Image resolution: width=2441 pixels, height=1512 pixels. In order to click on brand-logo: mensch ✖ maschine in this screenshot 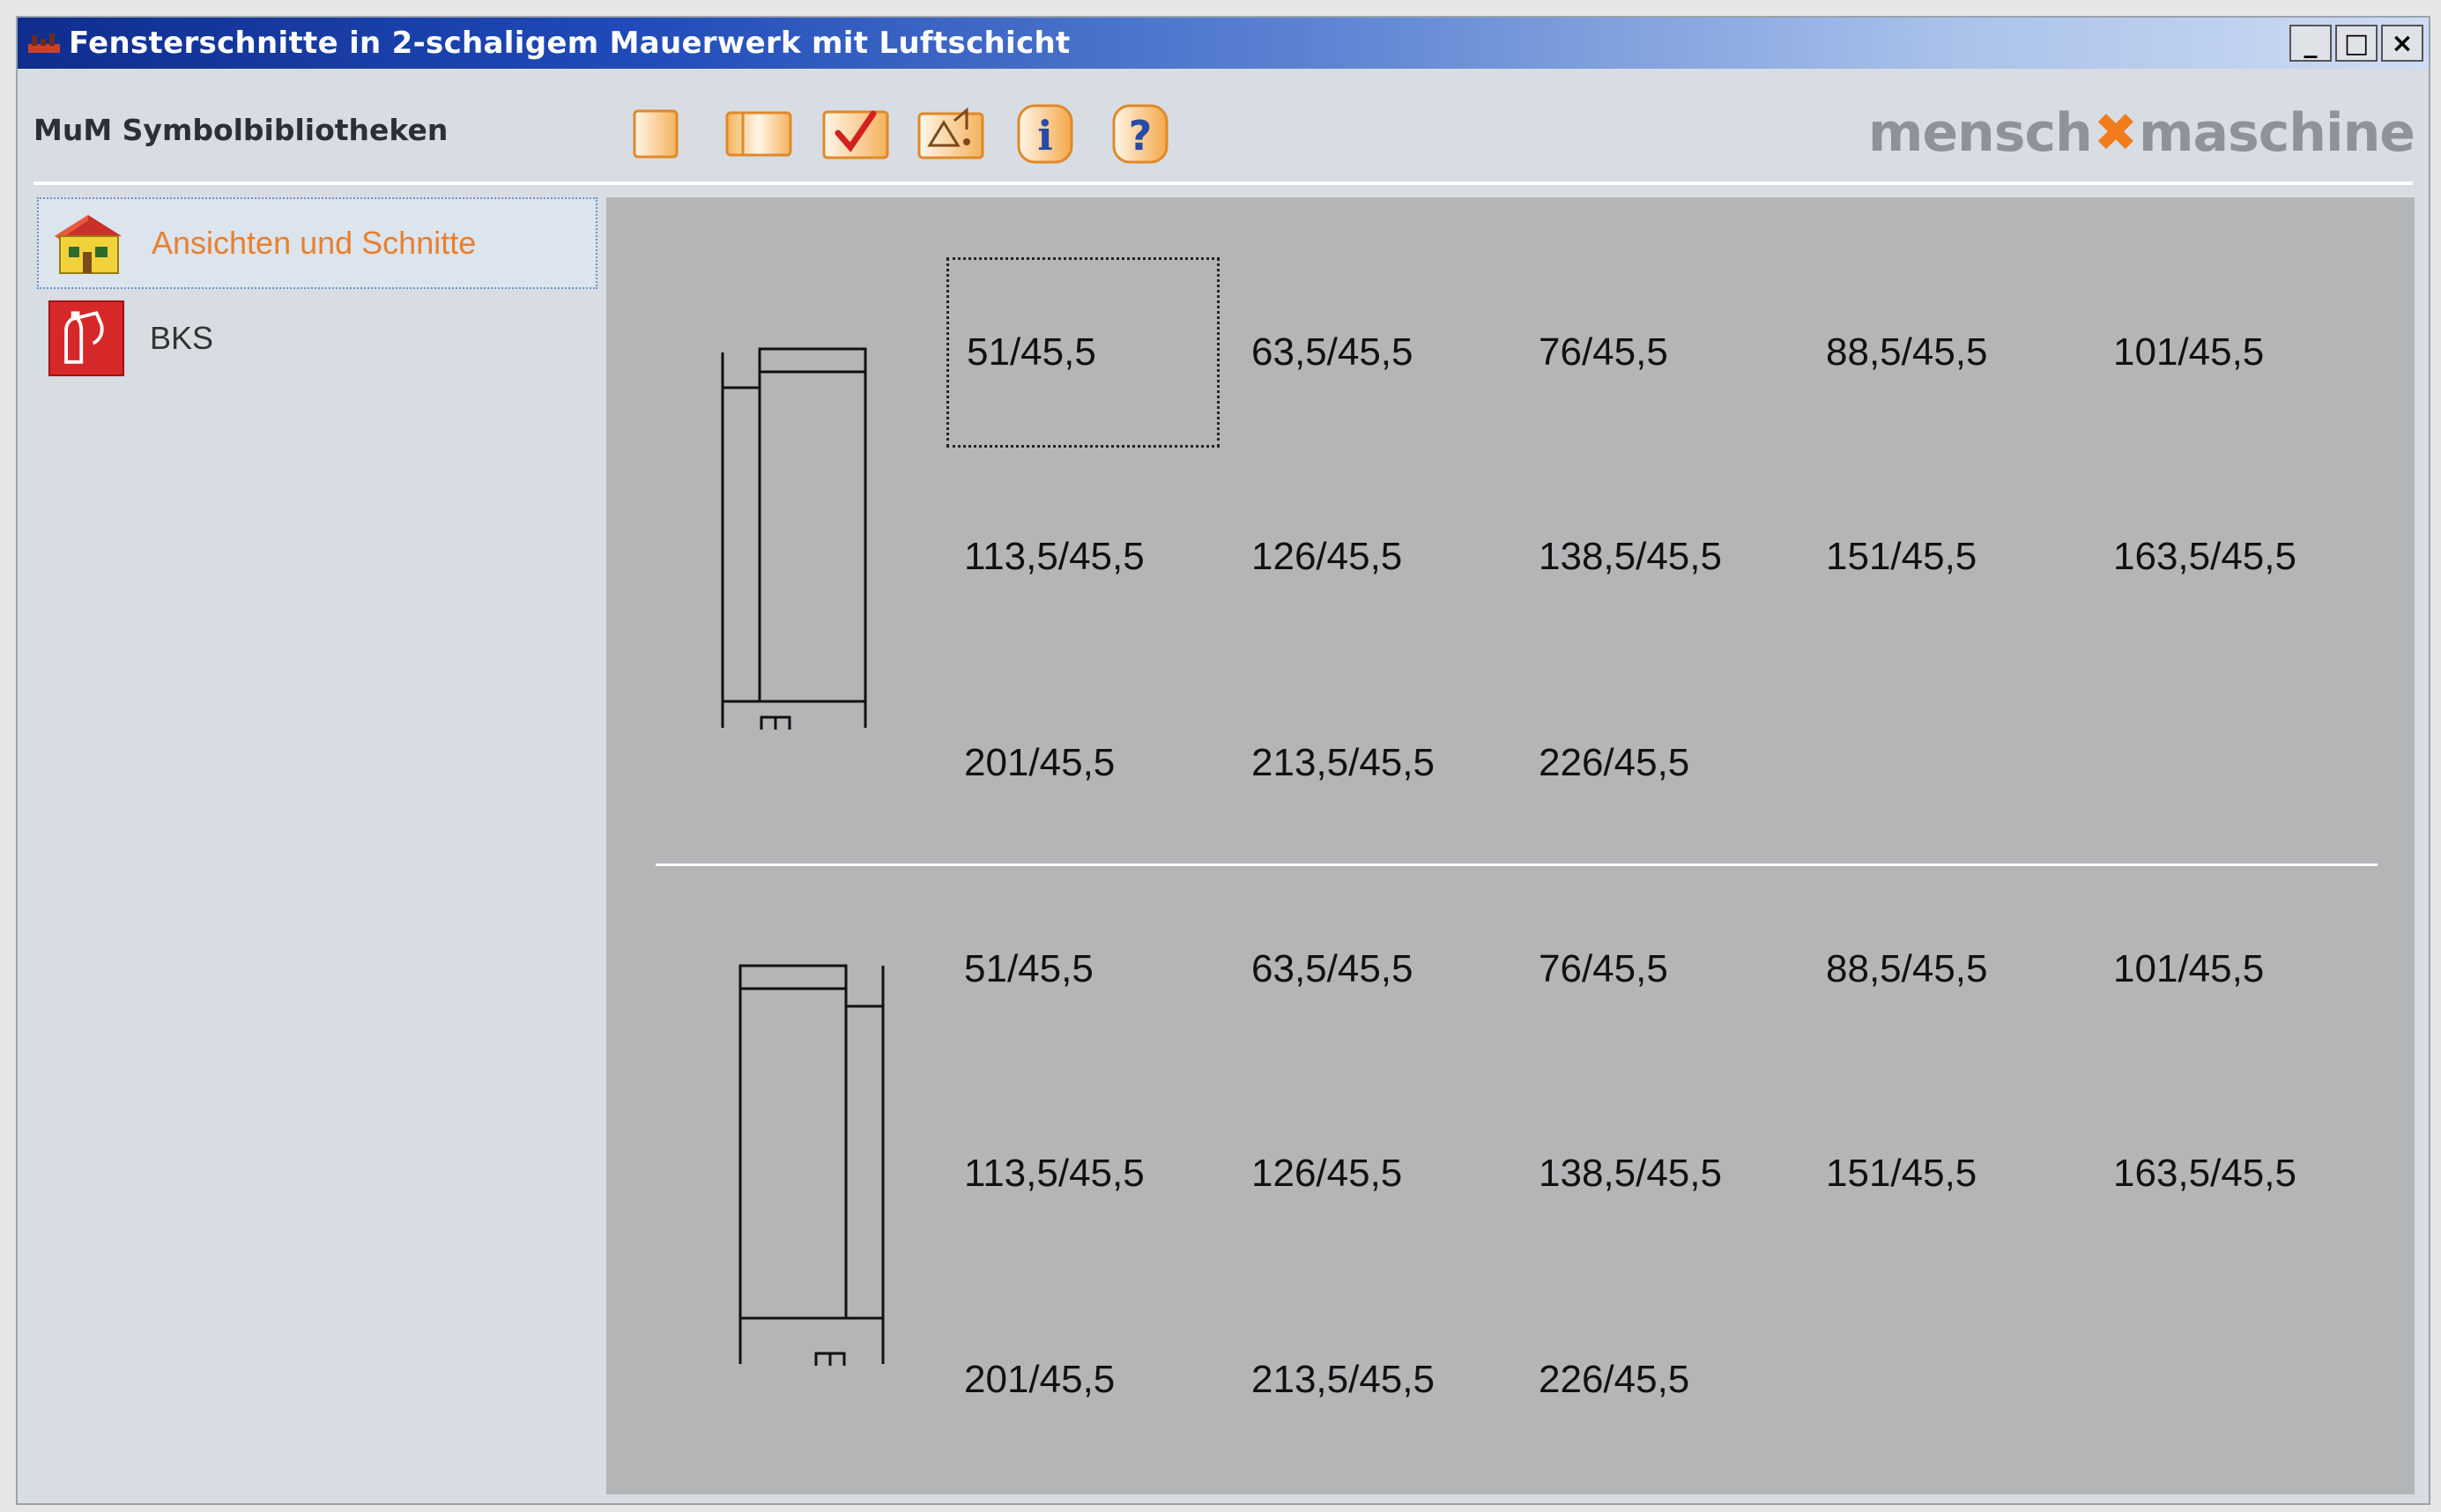, I will do `click(2141, 133)`.